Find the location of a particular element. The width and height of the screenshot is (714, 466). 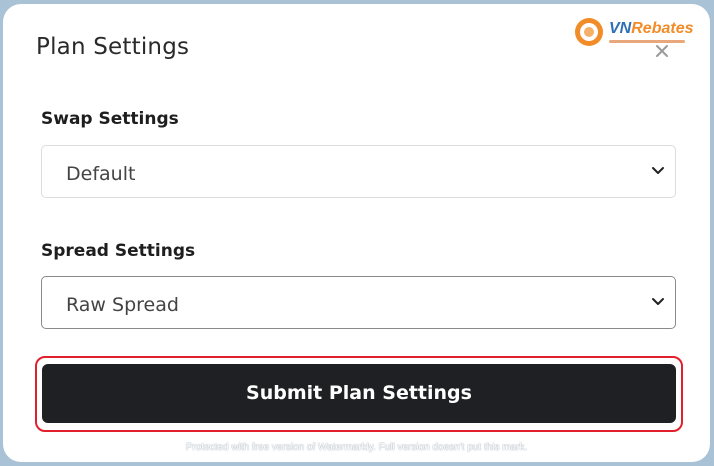

swap-settings-select: Default is located at coordinates (358, 171).